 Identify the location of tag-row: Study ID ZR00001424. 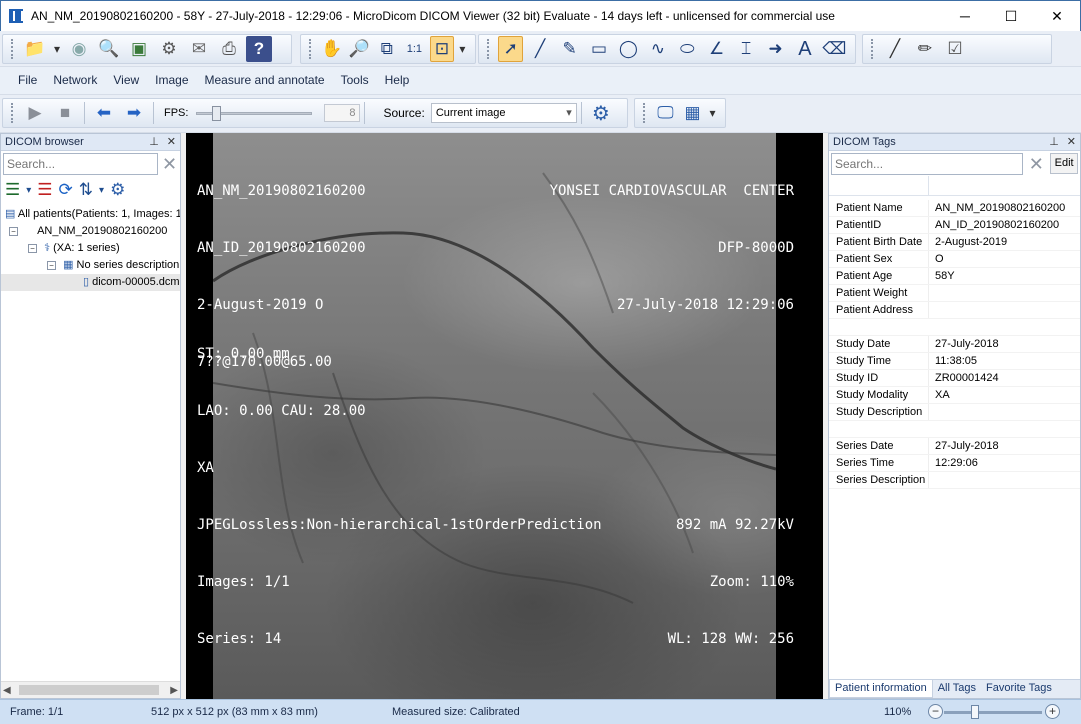
(954, 378).